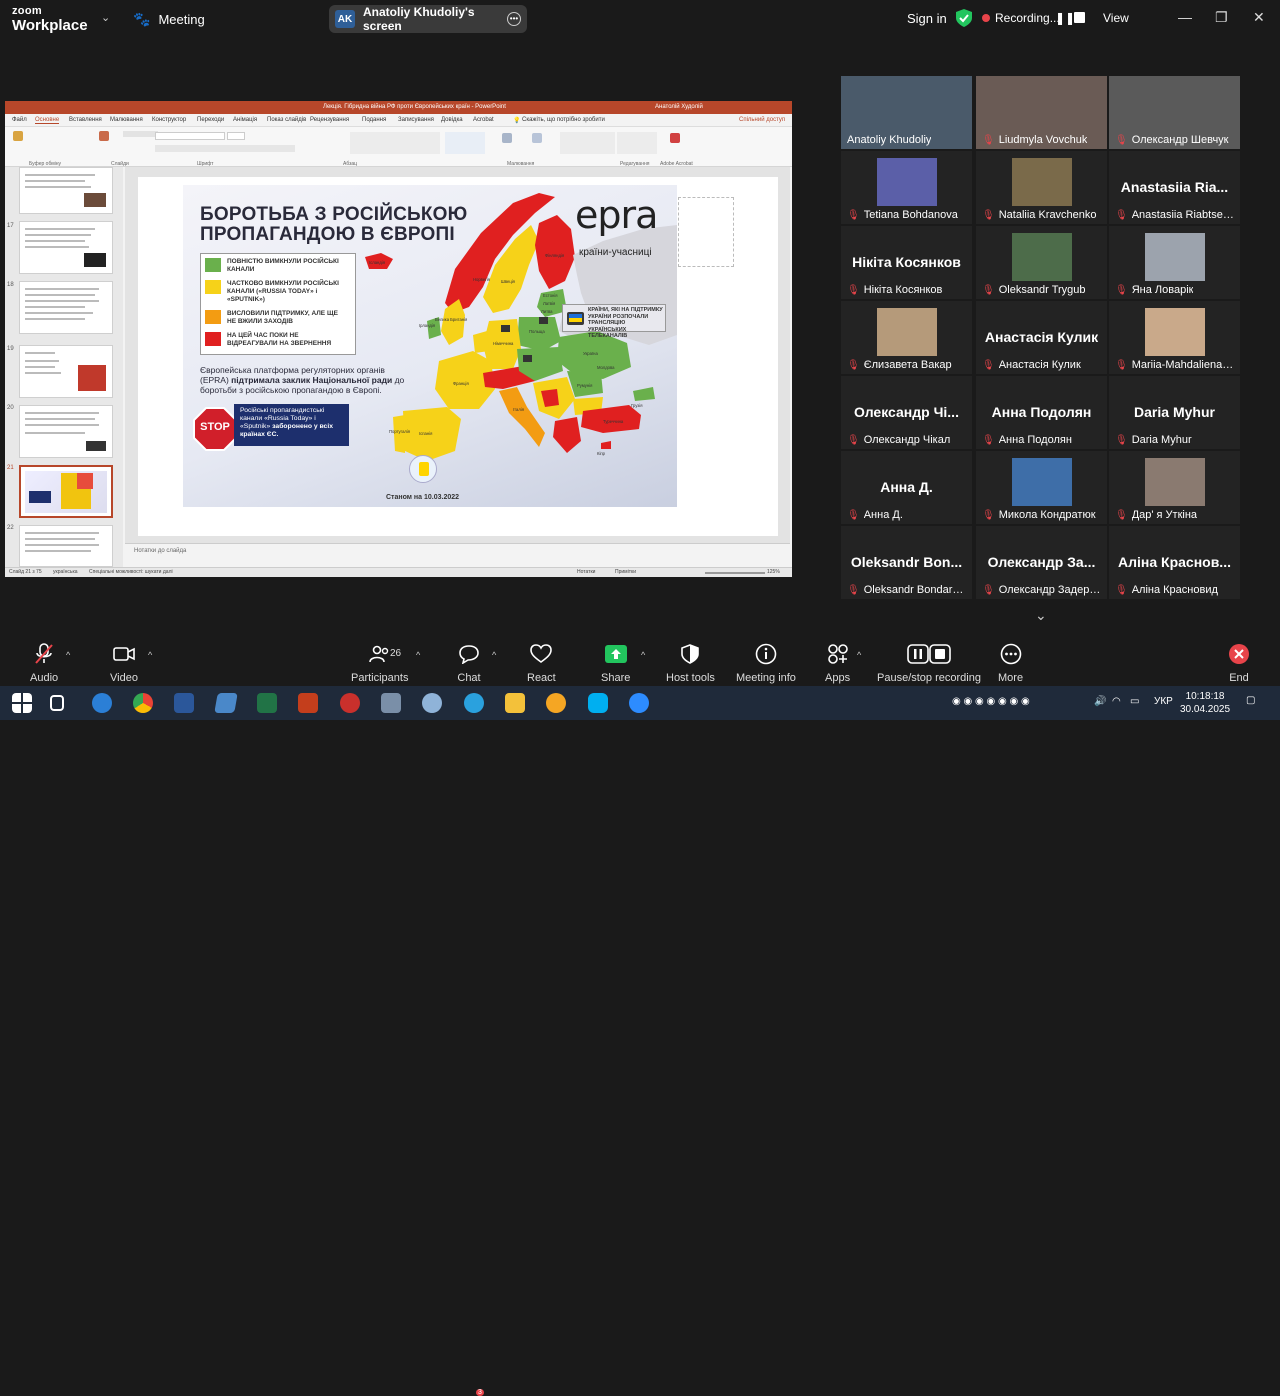 This screenshot has width=1280, height=1396. Describe the element at coordinates (837, 663) in the screenshot. I see `apps-button: Apps` at that location.